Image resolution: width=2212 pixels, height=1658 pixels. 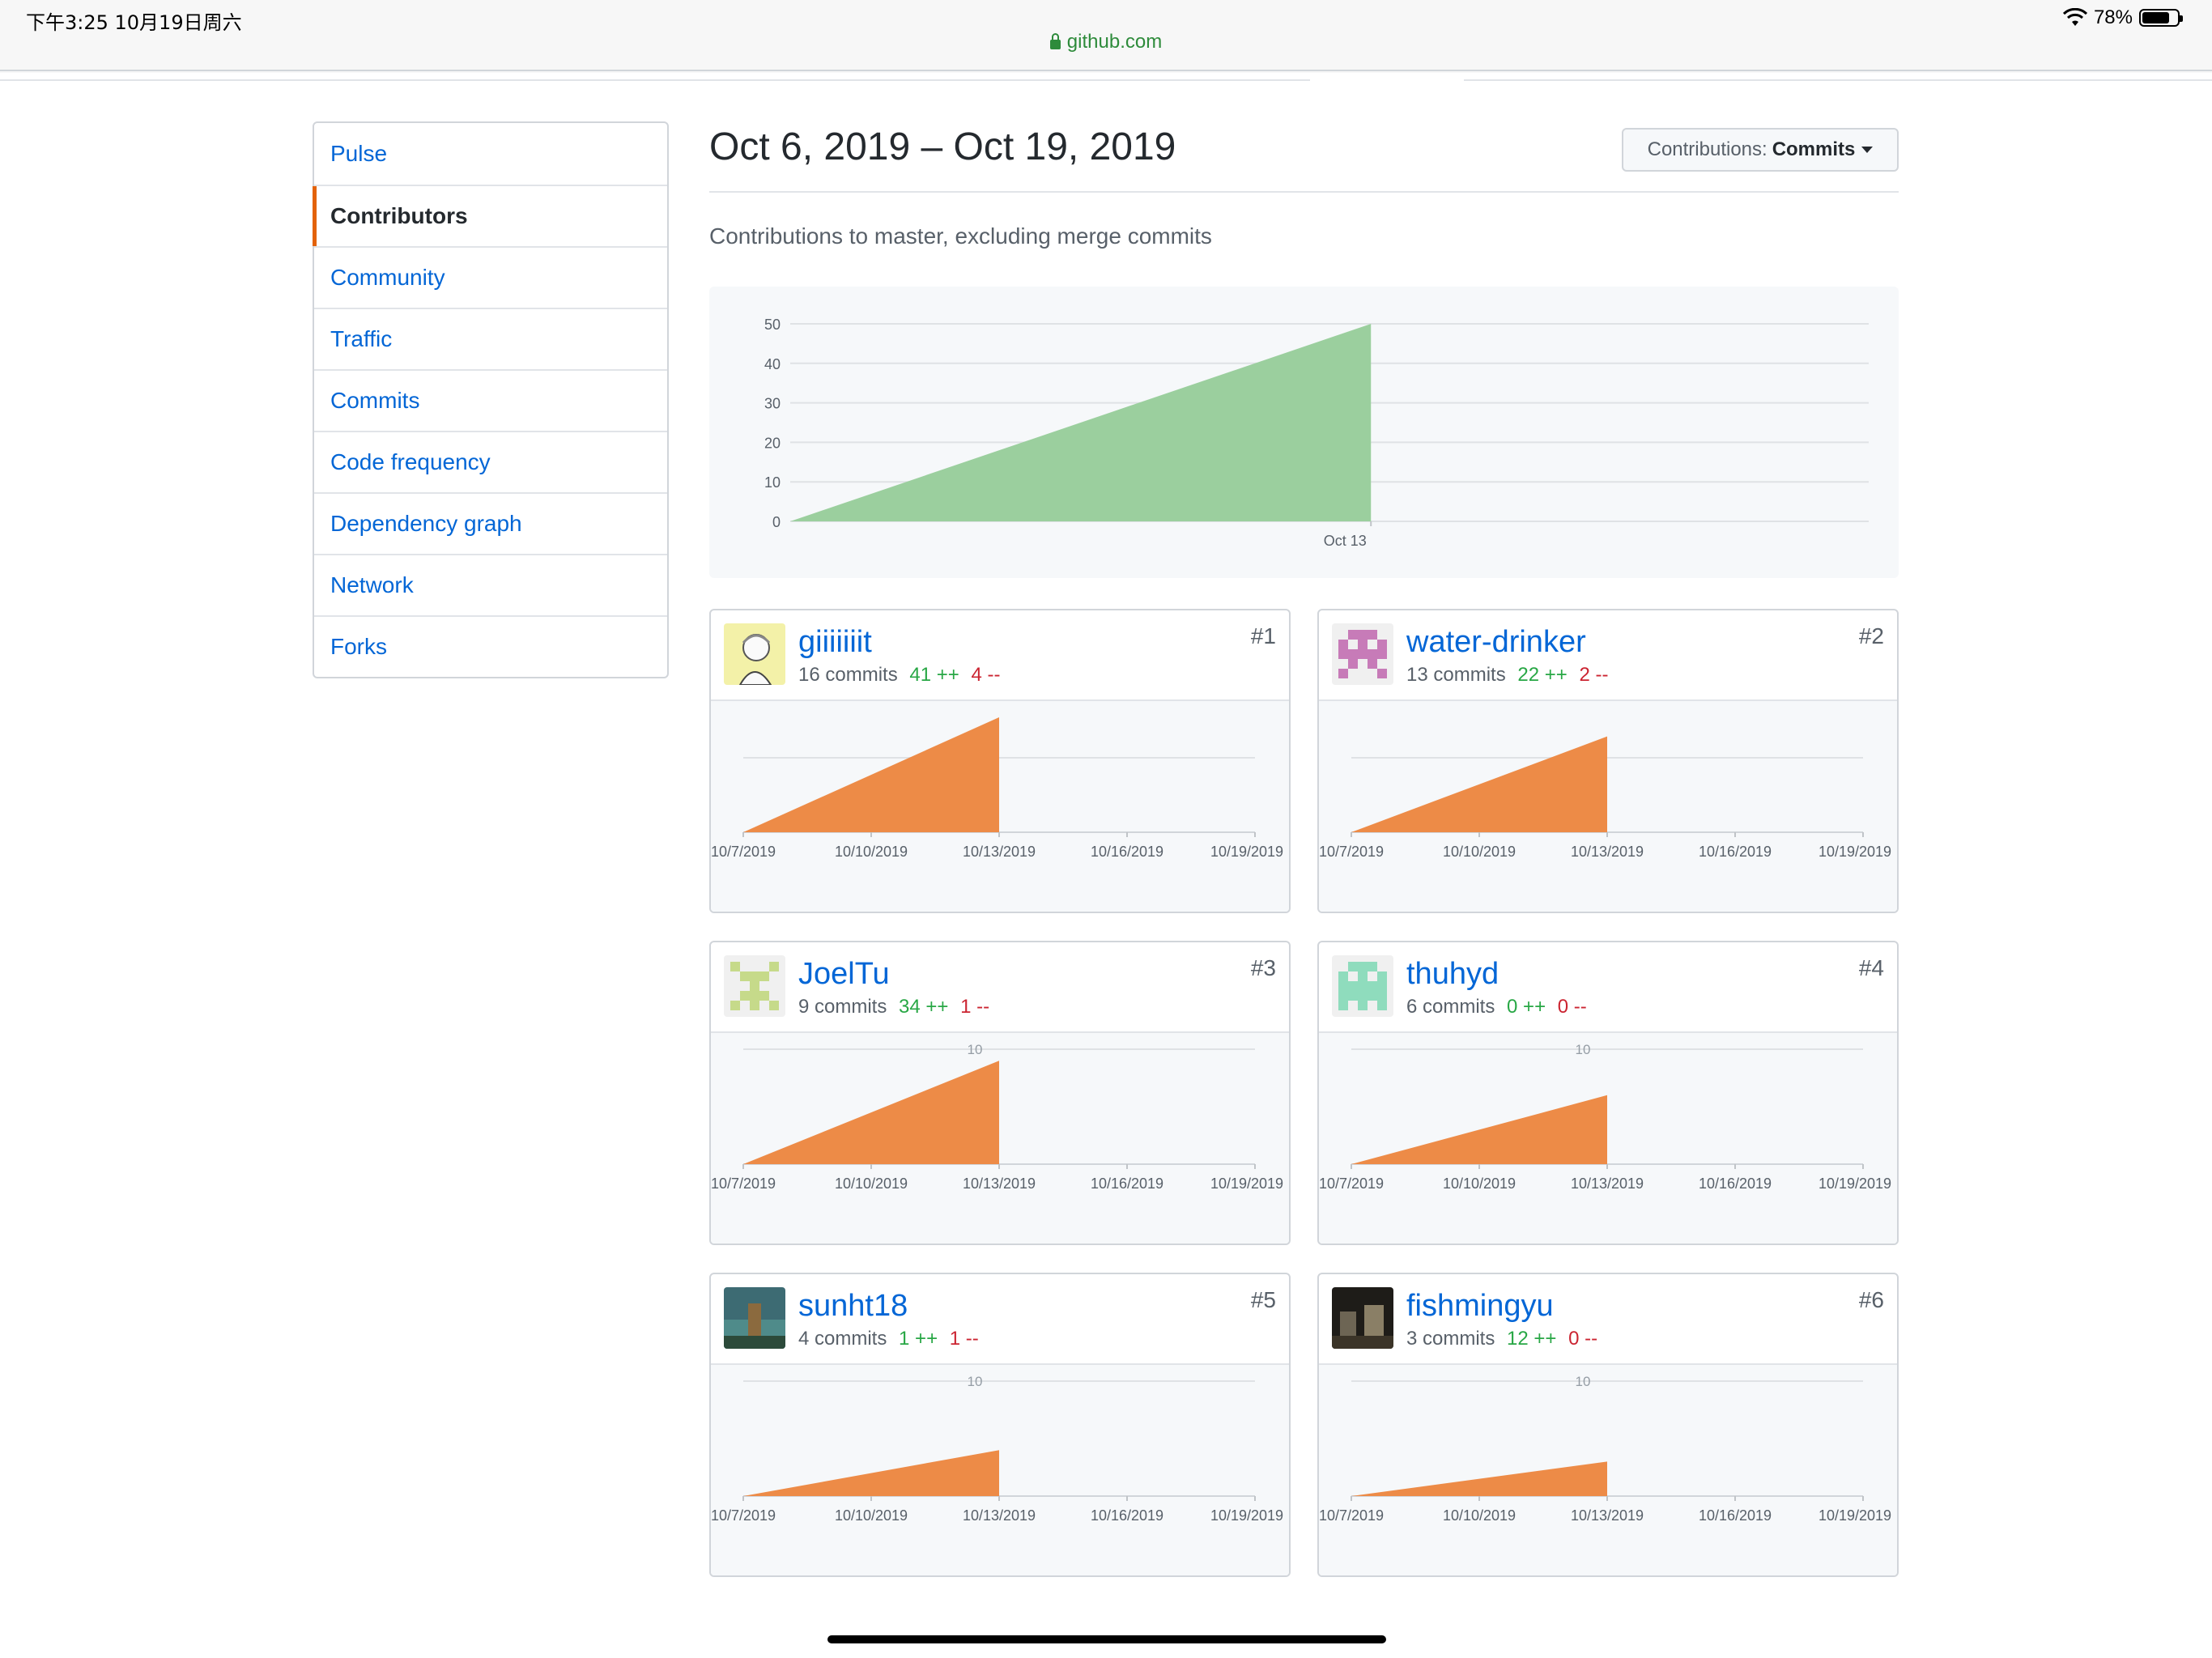 What do you see at coordinates (1055, 41) in the screenshot?
I see `lock-icon` at bounding box center [1055, 41].